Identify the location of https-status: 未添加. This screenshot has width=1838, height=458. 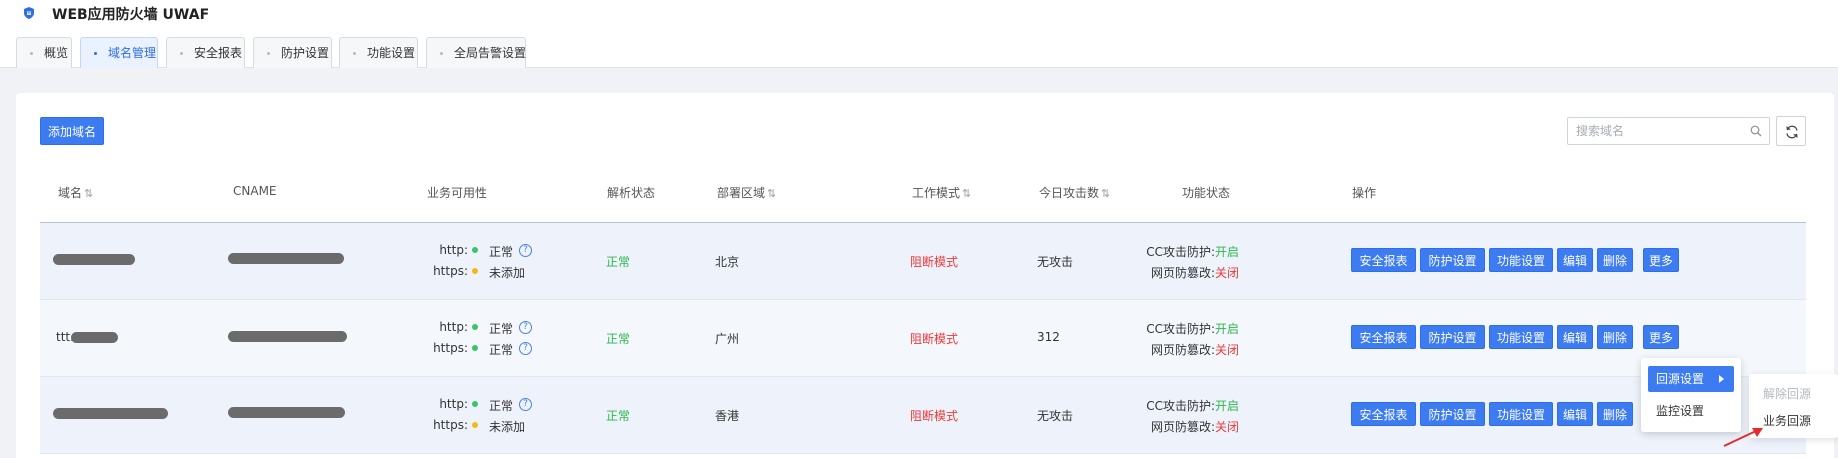
(507, 427).